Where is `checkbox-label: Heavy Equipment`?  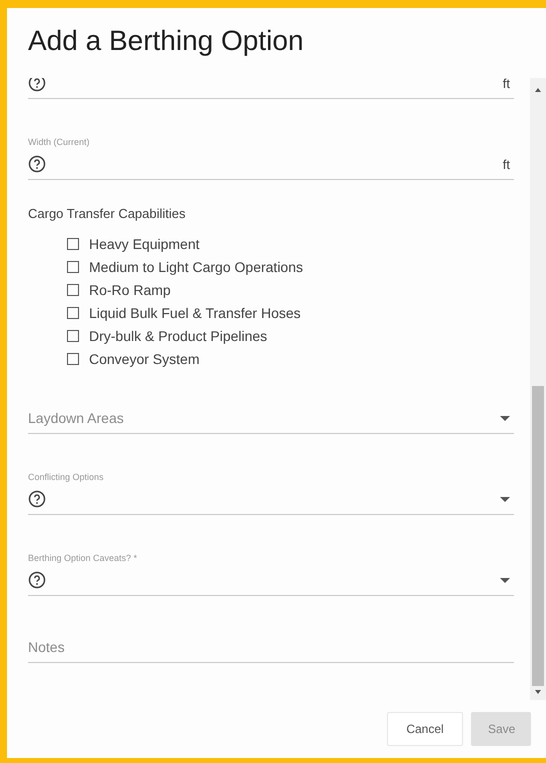 checkbox-label: Heavy Equipment is located at coordinates (144, 244).